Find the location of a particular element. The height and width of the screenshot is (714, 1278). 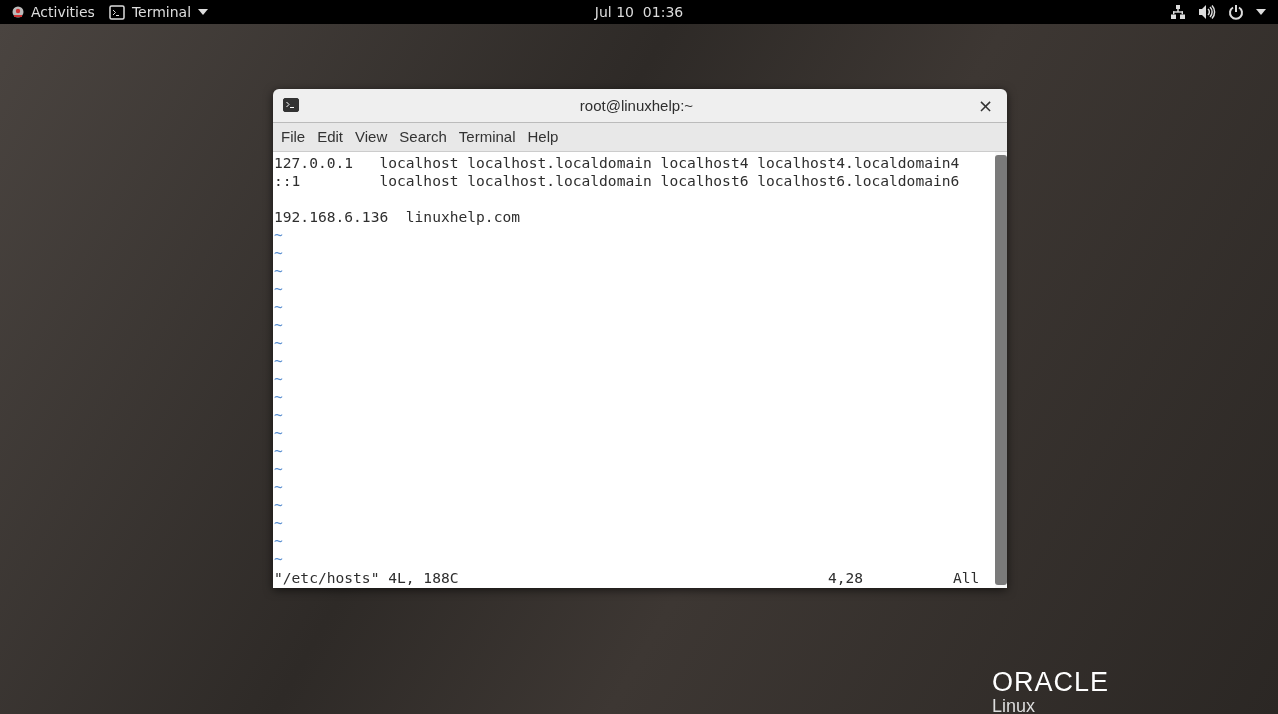

volume-icon is located at coordinates (1207, 12).